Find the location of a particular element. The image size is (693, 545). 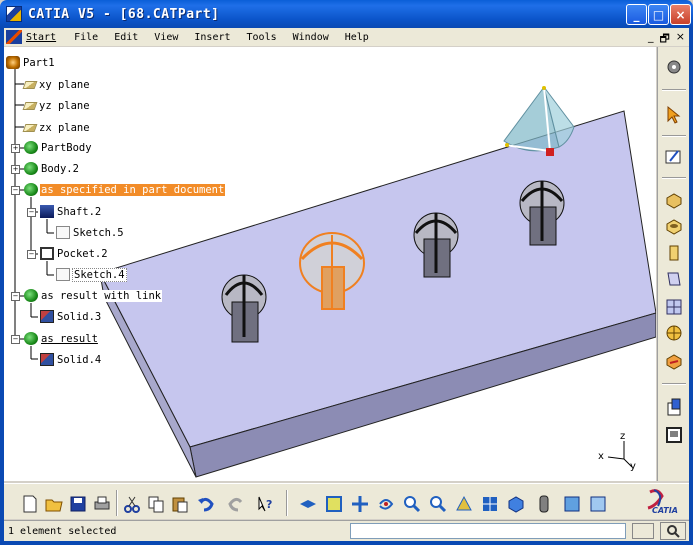

select-arrow-icon is located at coordinates (674, 115).